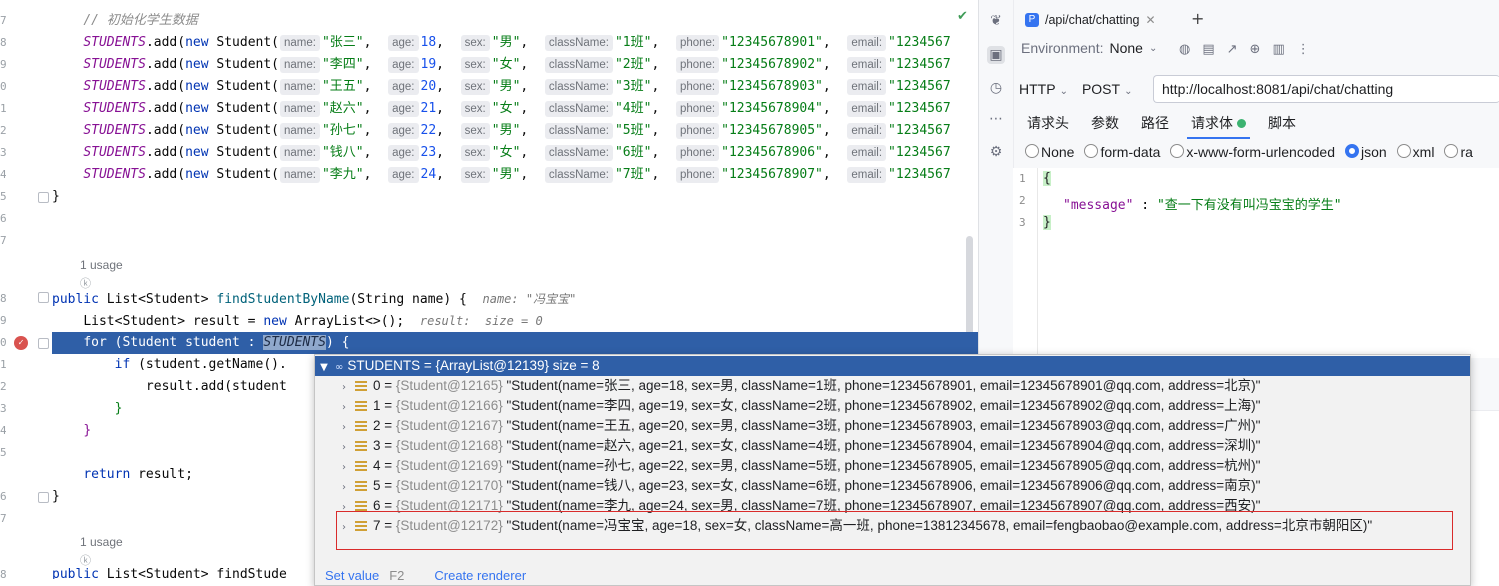 The image size is (1499, 586). I want to click on tab-path: 路径, so click(1155, 123).